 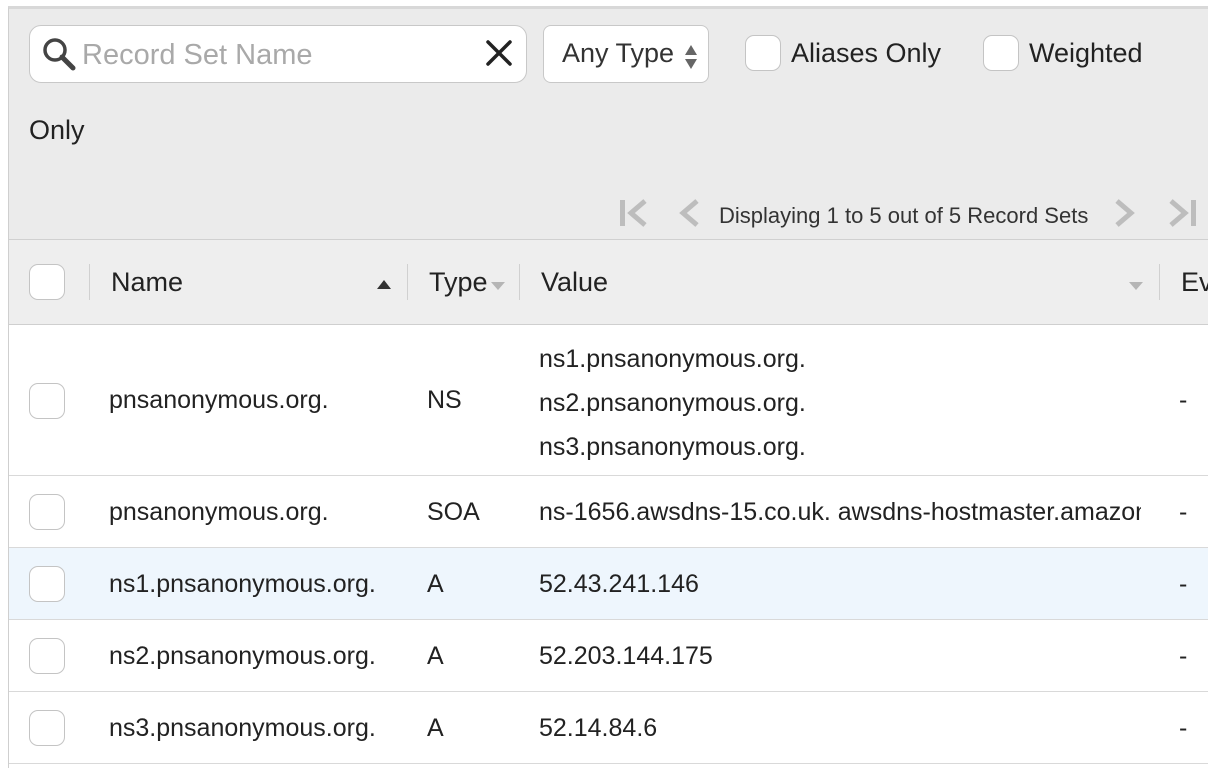 What do you see at coordinates (499, 53) in the screenshot?
I see `close-icon` at bounding box center [499, 53].